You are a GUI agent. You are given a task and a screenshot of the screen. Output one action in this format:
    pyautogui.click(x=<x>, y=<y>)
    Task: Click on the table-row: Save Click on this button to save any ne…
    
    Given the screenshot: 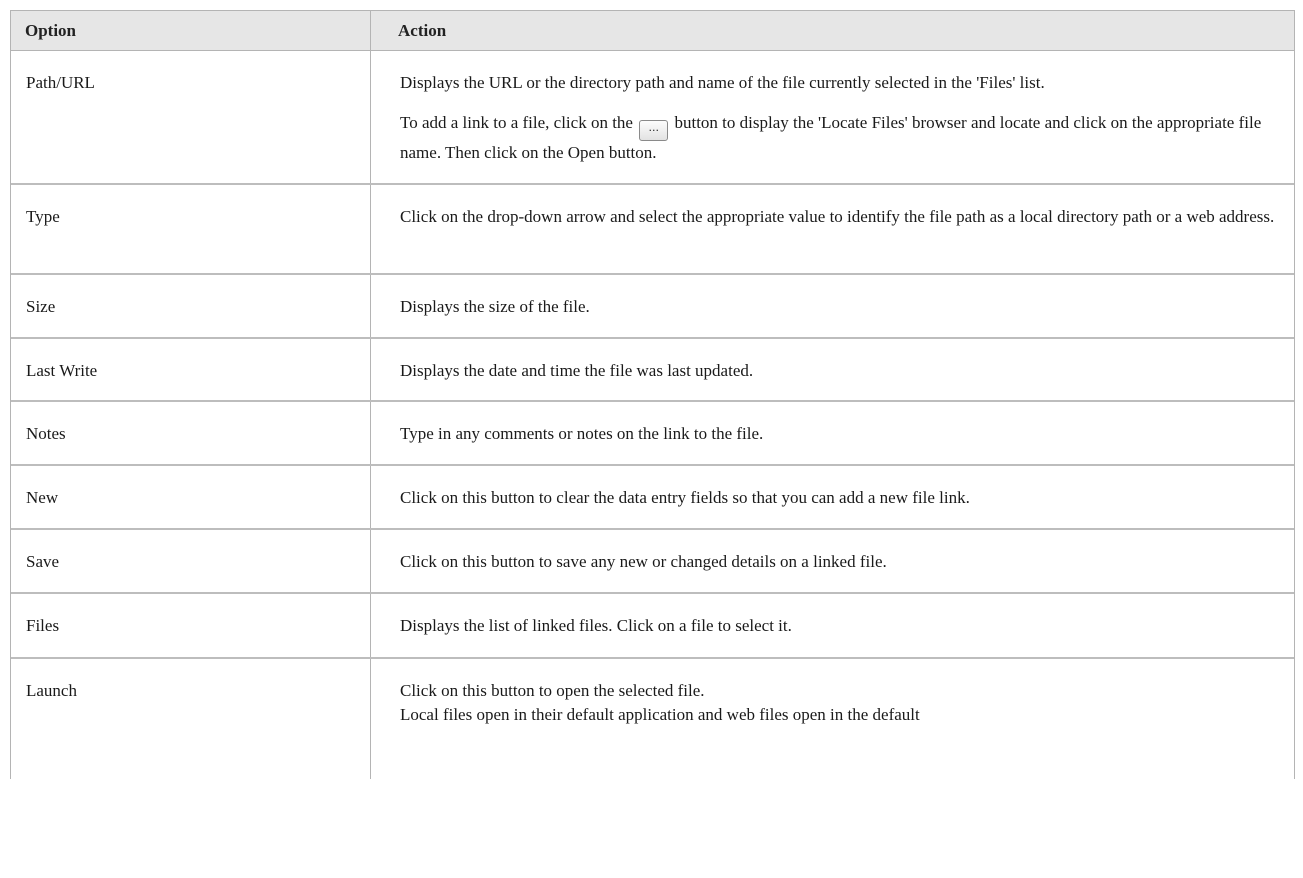 What is the action you would take?
    pyautogui.click(x=652, y=562)
    